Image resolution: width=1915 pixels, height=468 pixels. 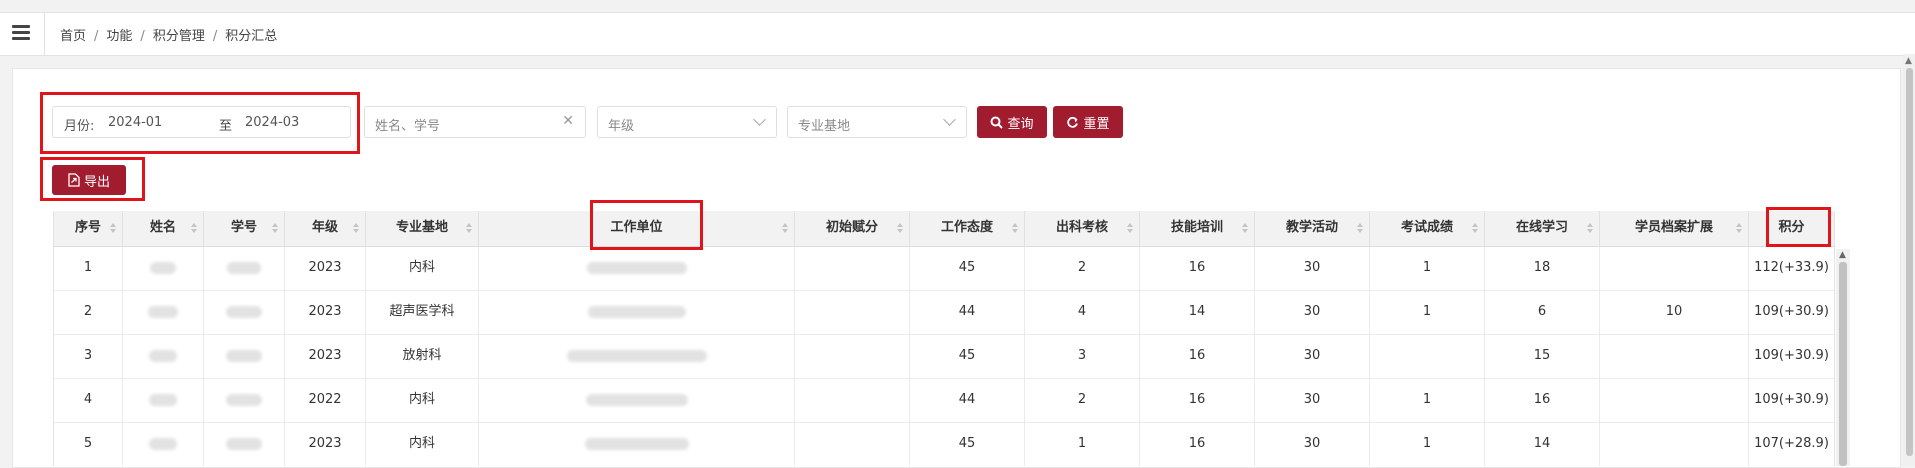 I want to click on cell-exam-score: 1, so click(x=1427, y=444).